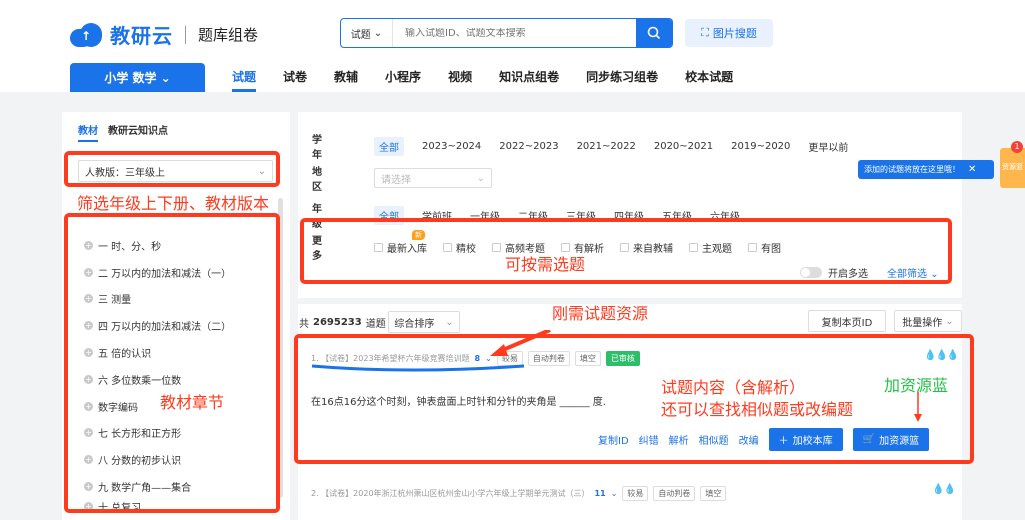 The width and height of the screenshot is (1025, 520). Describe the element at coordinates (496, 80) in the screenshot. I see `main-nav: 试题 试卷 教辅 小程序 视频 知识点组卷 同步练习组卷 校本试题` at that location.